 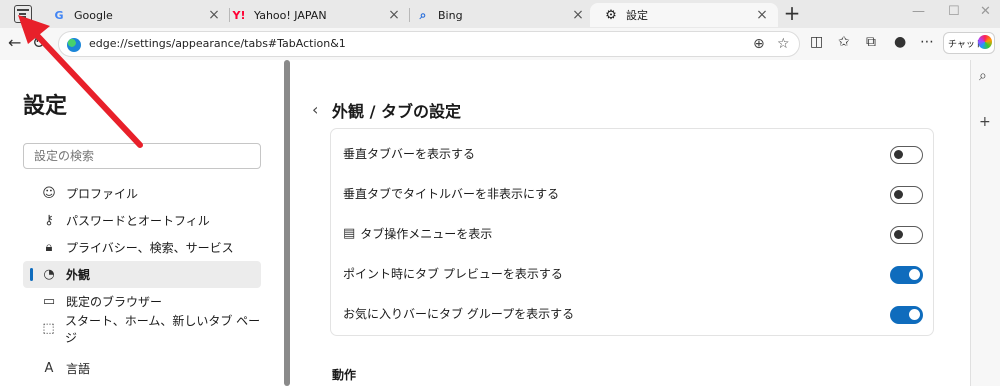 I want to click on tab-bing: ⌕ Bing ×, so click(x=498, y=15).